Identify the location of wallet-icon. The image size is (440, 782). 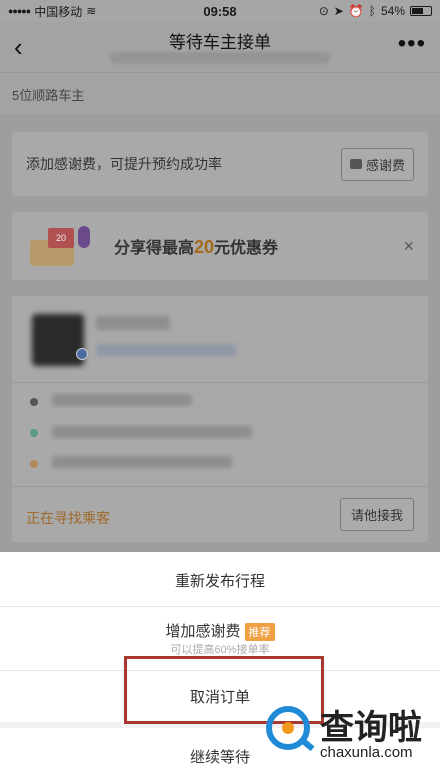
(355, 164).